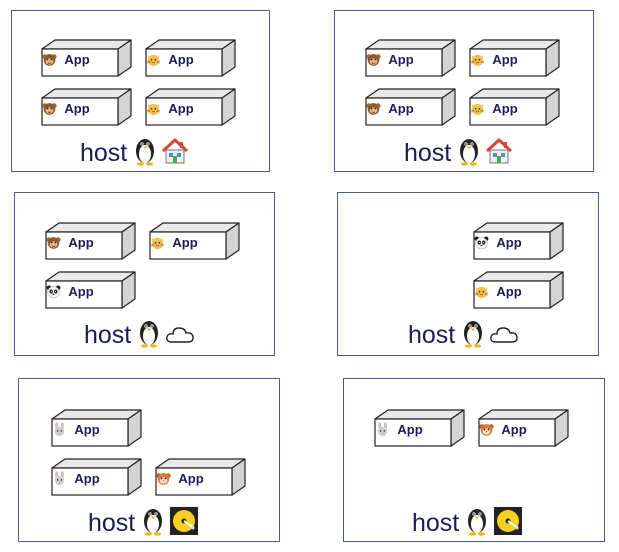 The image size is (619, 552). I want to click on host-1-label: host, so click(136, 154).